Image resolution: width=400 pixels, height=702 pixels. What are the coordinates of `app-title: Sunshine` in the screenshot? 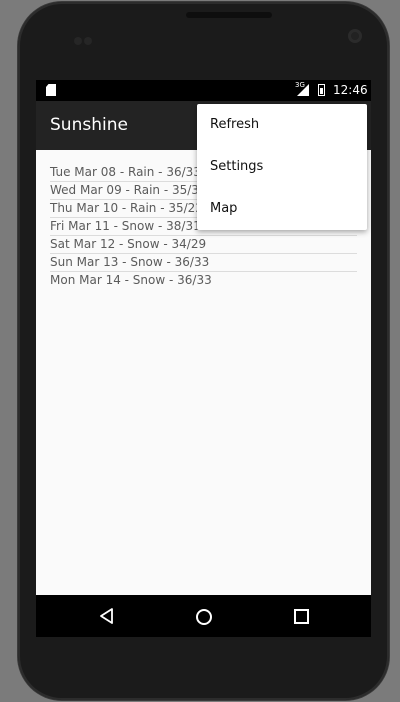 It's located at (89, 125).